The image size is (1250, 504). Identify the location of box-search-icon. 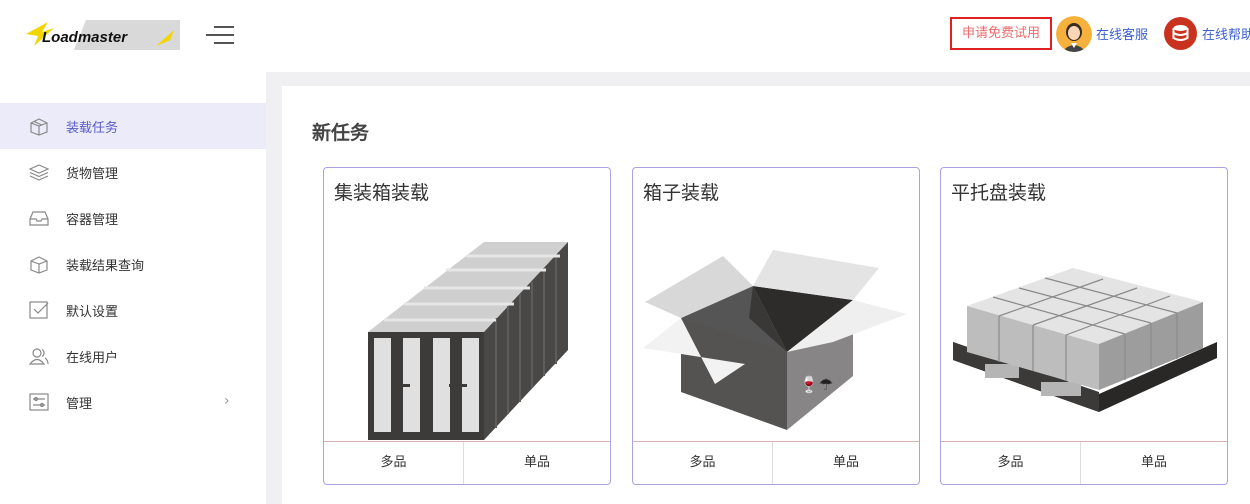
(39, 264).